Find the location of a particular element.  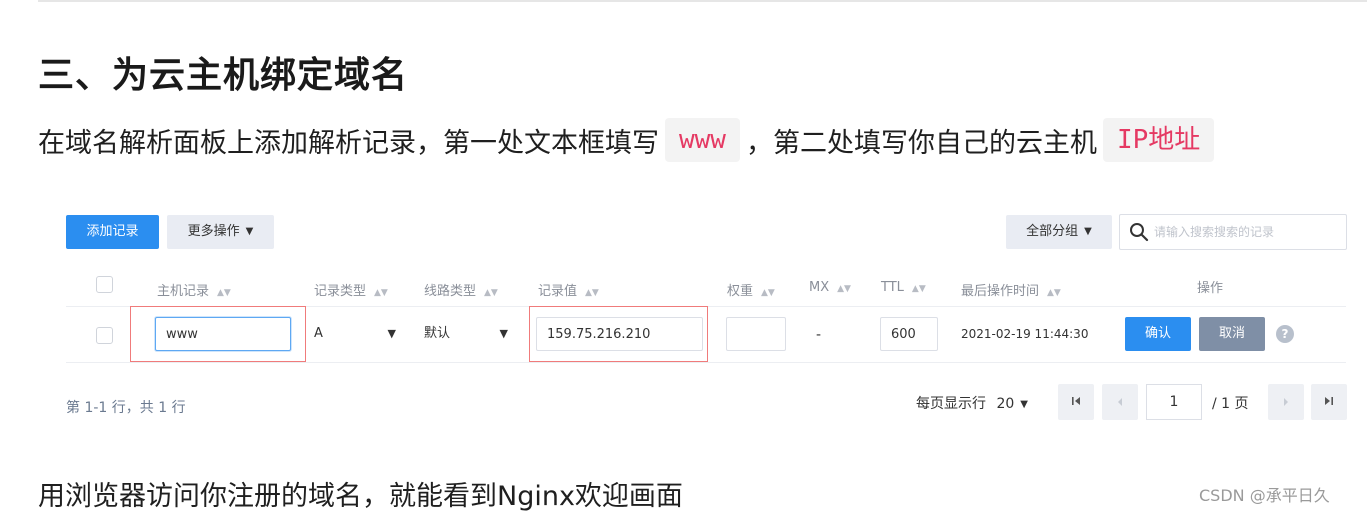

first-page-icon is located at coordinates (1076, 401).